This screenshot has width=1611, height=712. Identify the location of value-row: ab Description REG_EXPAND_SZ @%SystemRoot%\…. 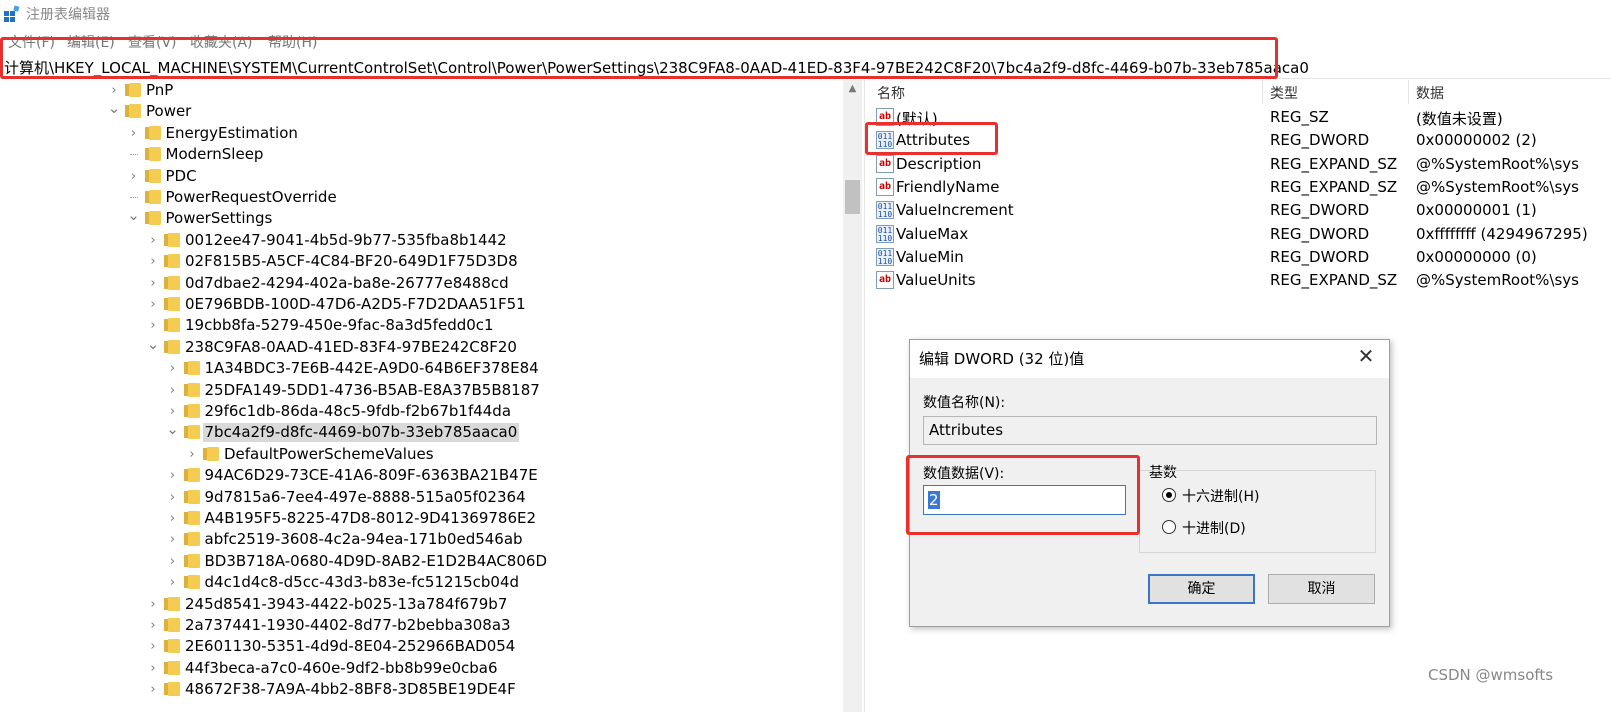
(1240, 164).